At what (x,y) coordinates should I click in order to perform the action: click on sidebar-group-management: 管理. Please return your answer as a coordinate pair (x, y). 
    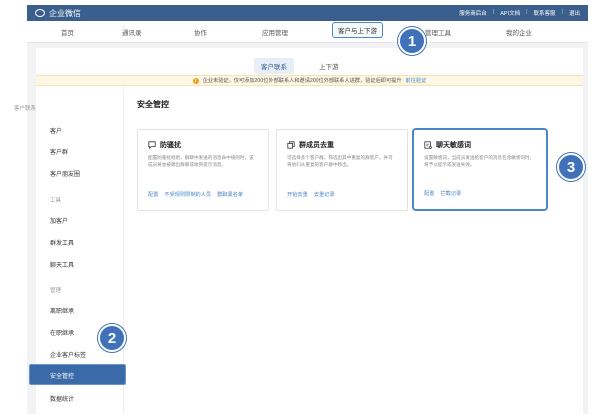
    Looking at the image, I should click on (56, 291).